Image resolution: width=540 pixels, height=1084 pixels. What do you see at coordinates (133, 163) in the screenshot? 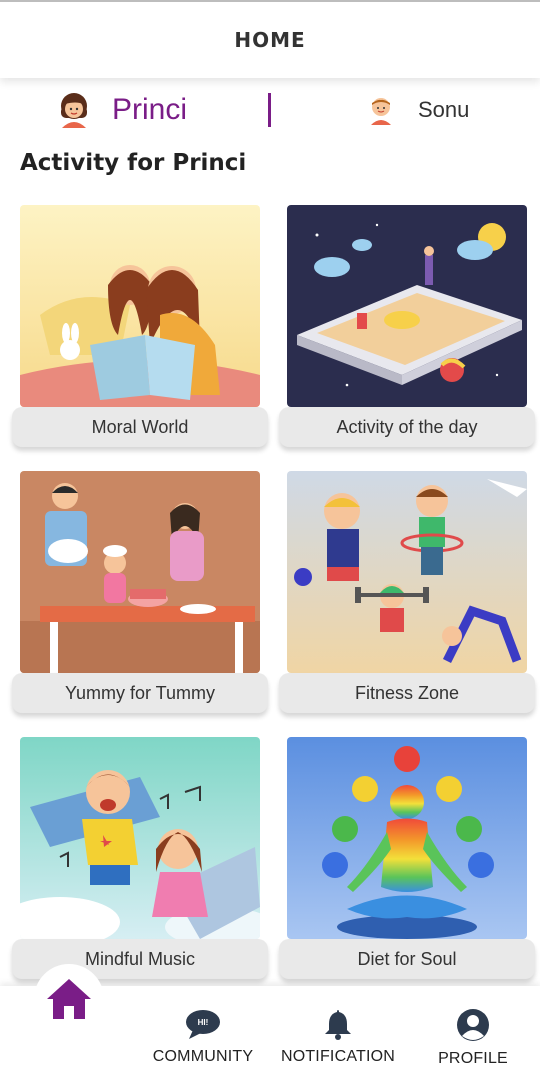
I see `section-title: Activity for Princi` at bounding box center [133, 163].